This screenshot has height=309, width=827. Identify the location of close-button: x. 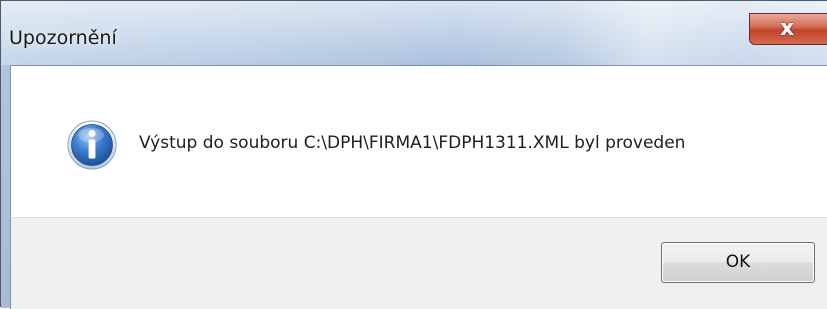
(788, 29).